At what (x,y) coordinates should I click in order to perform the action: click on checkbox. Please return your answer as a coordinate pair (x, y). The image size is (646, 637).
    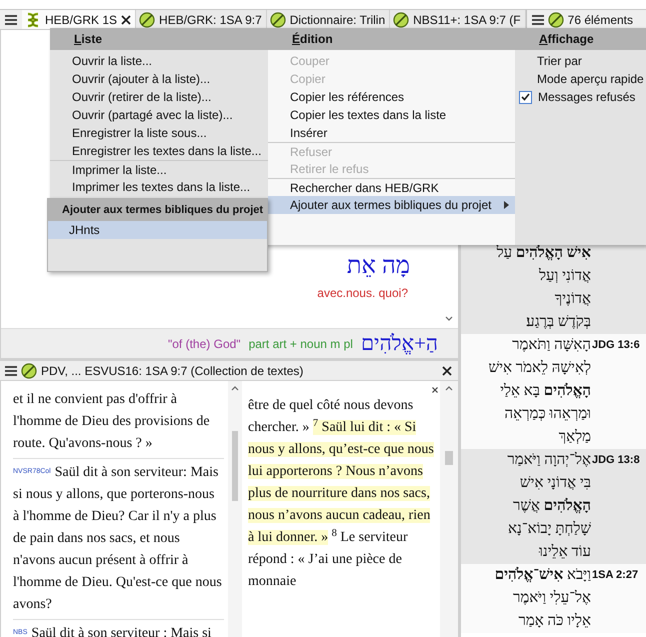
    Looking at the image, I should click on (525, 97).